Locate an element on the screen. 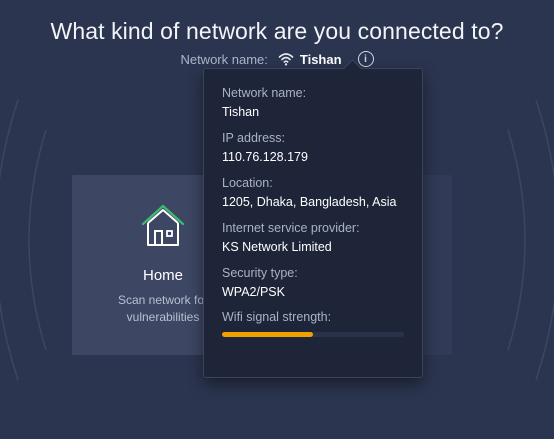 The height and width of the screenshot is (439, 554). field-value: KS Network Limited is located at coordinates (277, 247).